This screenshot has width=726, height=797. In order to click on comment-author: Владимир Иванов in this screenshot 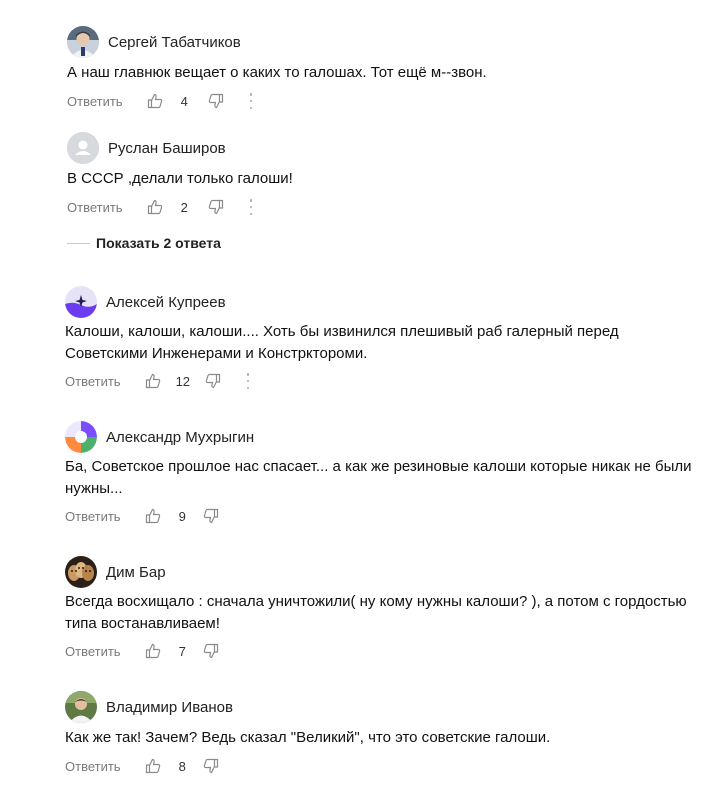, I will do `click(169, 707)`.